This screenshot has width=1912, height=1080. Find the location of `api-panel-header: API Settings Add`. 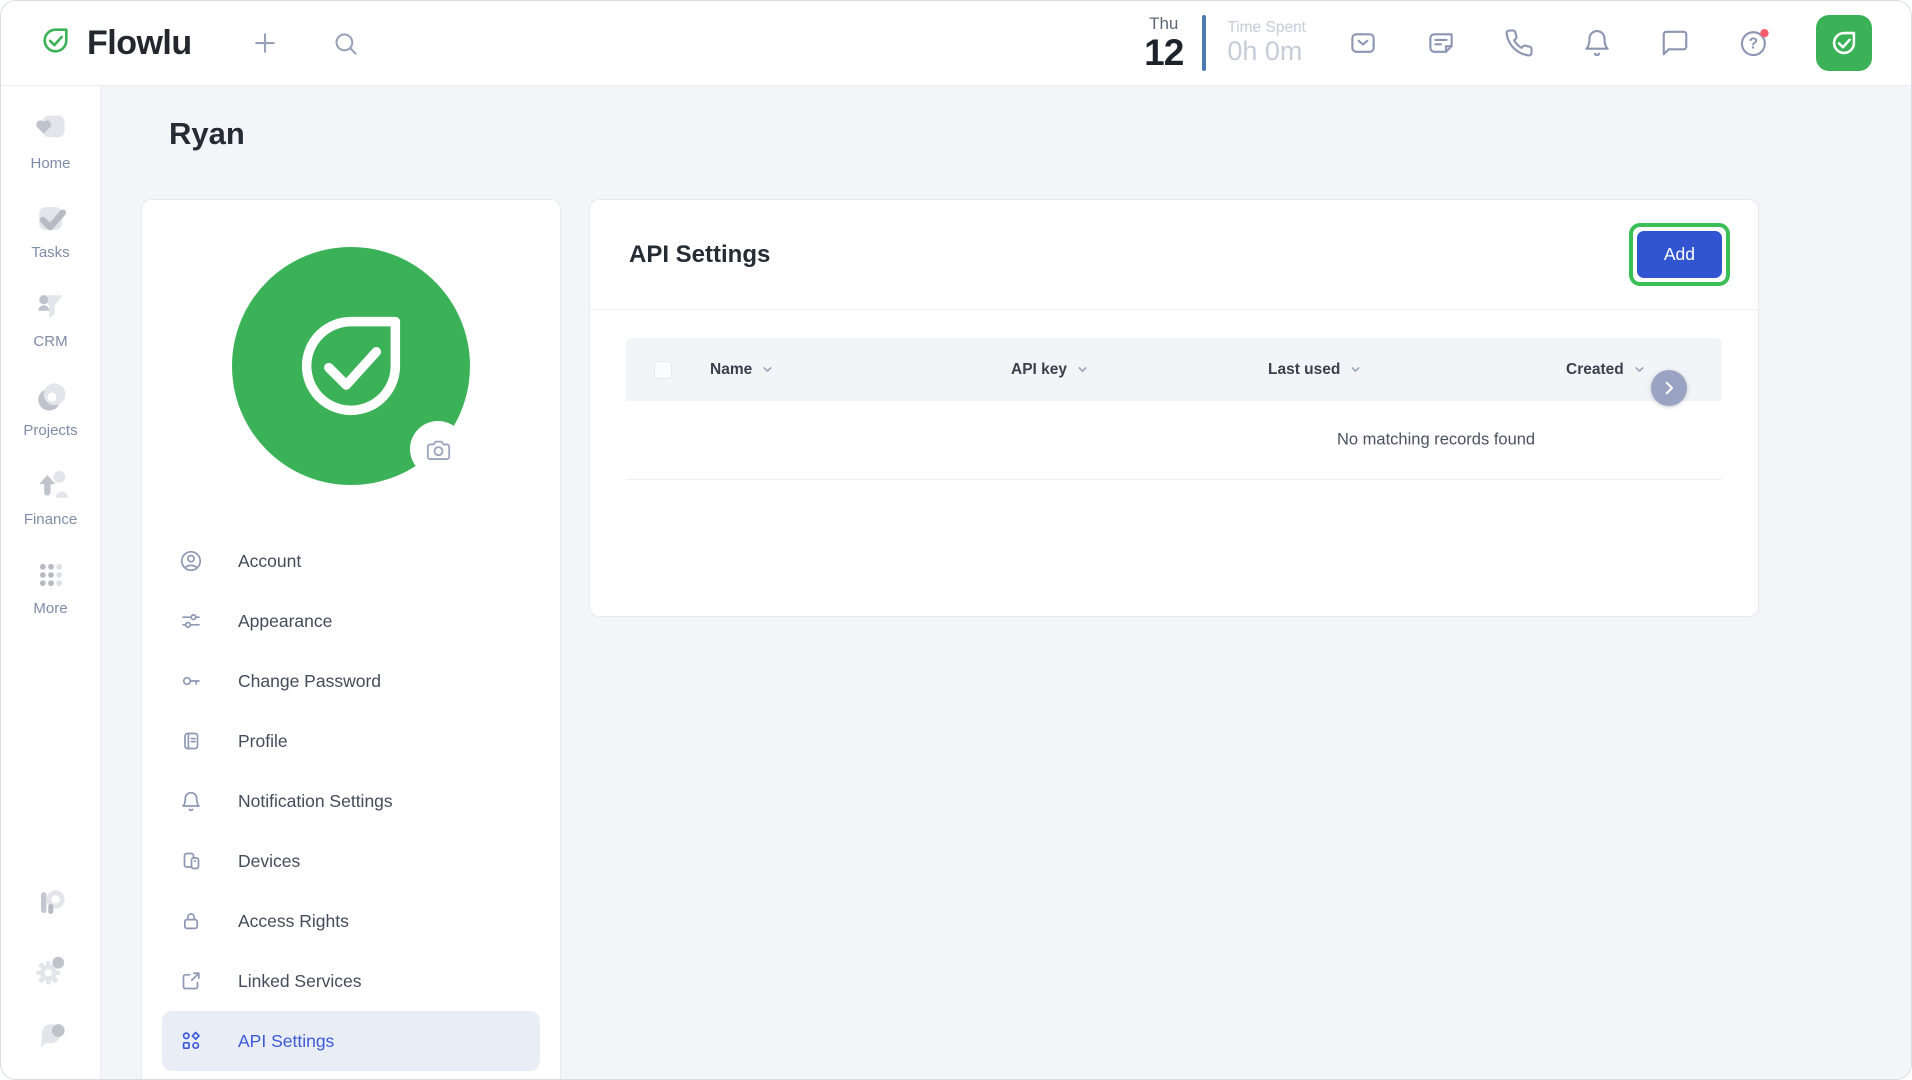

api-panel-header: API Settings Add is located at coordinates (1174, 255).